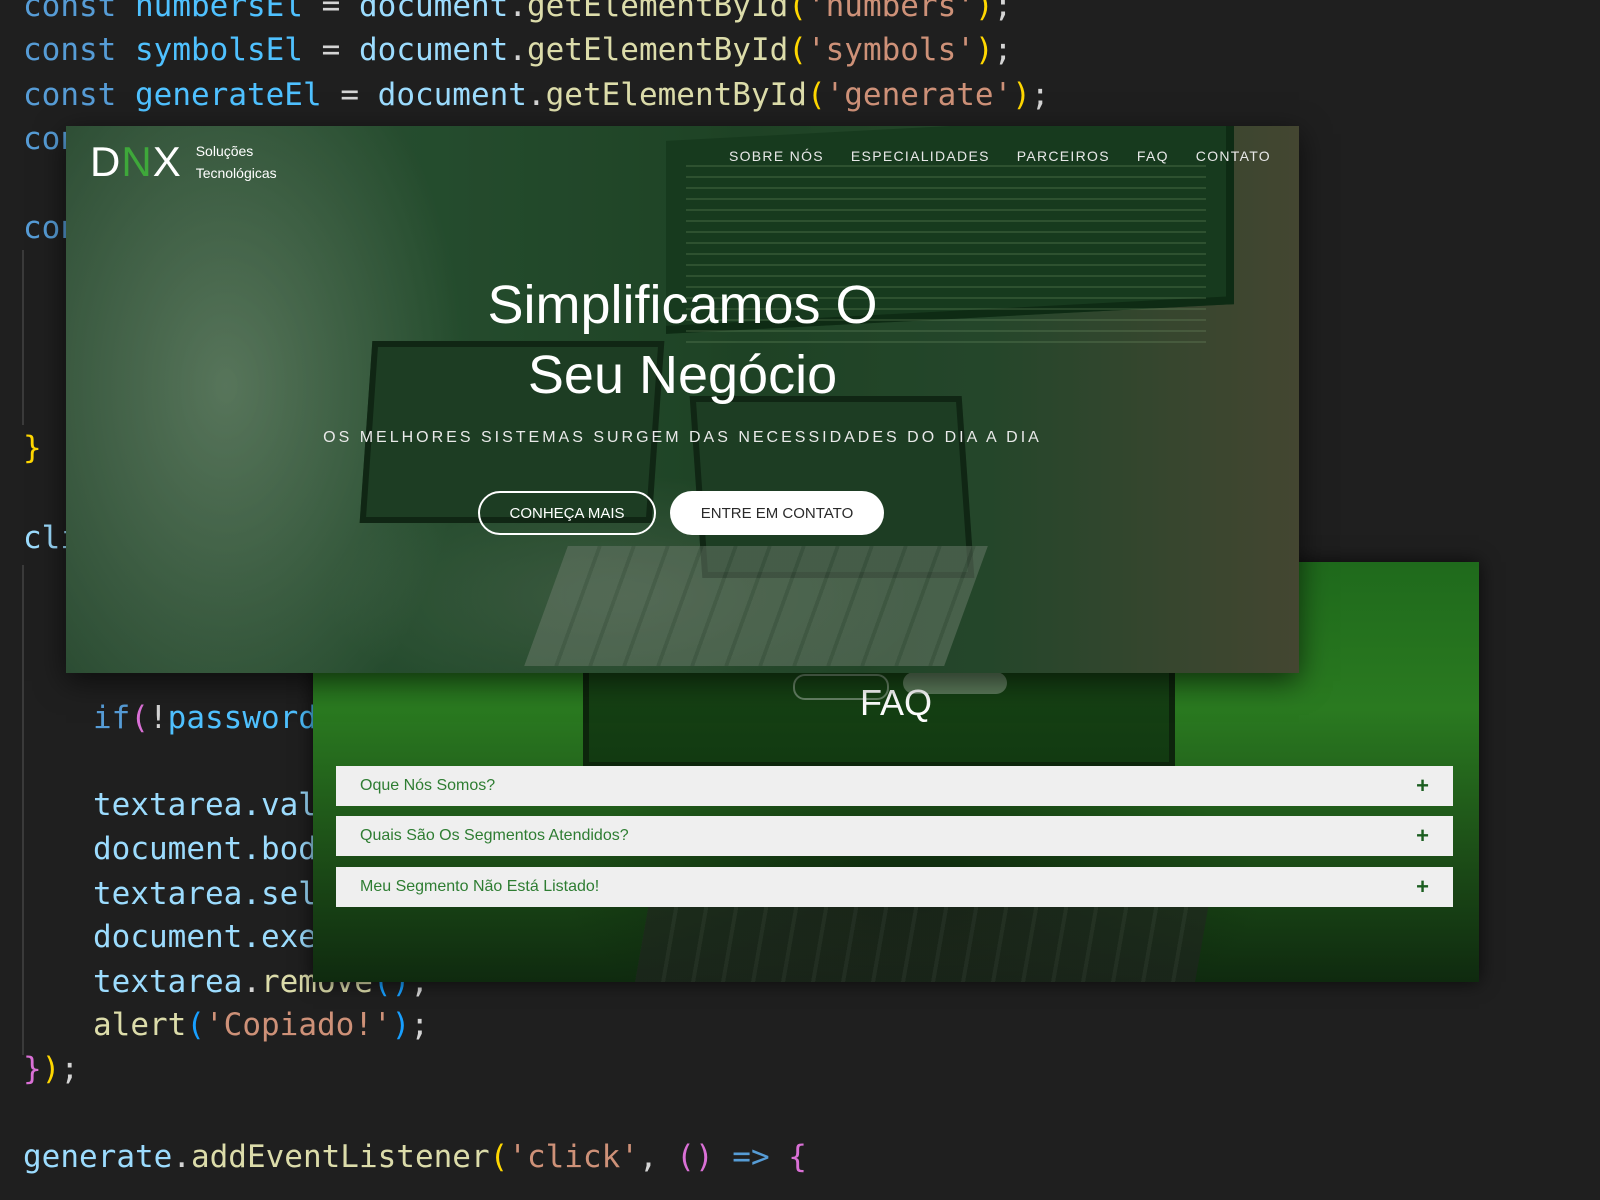 This screenshot has height=1200, width=1600. Describe the element at coordinates (205, 894) in the screenshot. I see `code-line: textarea.sel` at that location.